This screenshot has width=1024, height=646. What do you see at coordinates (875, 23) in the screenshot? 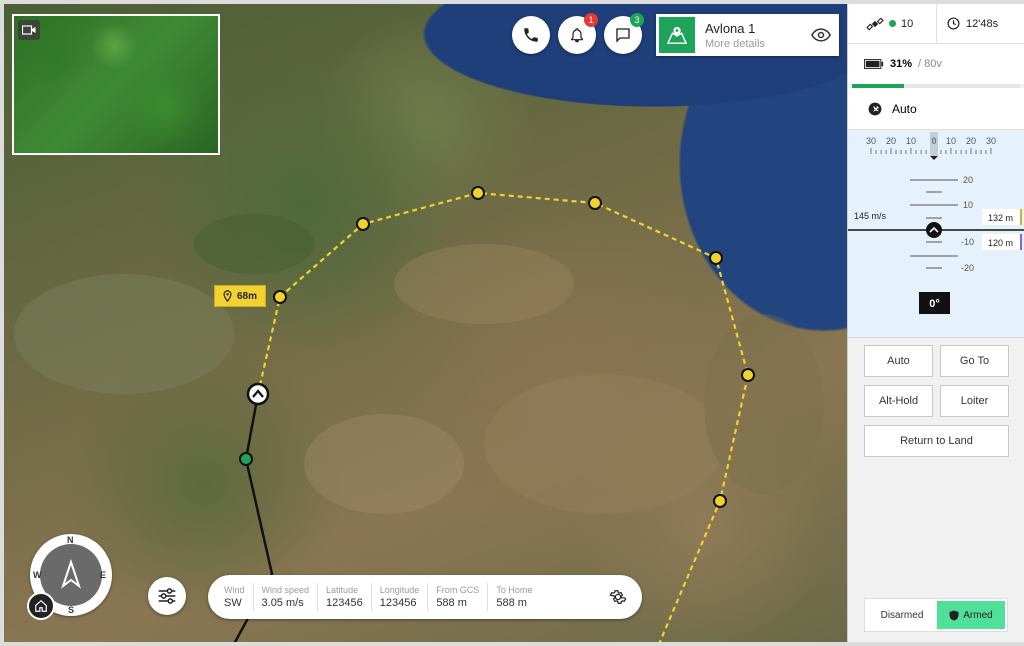
I see `satellite-icon` at bounding box center [875, 23].